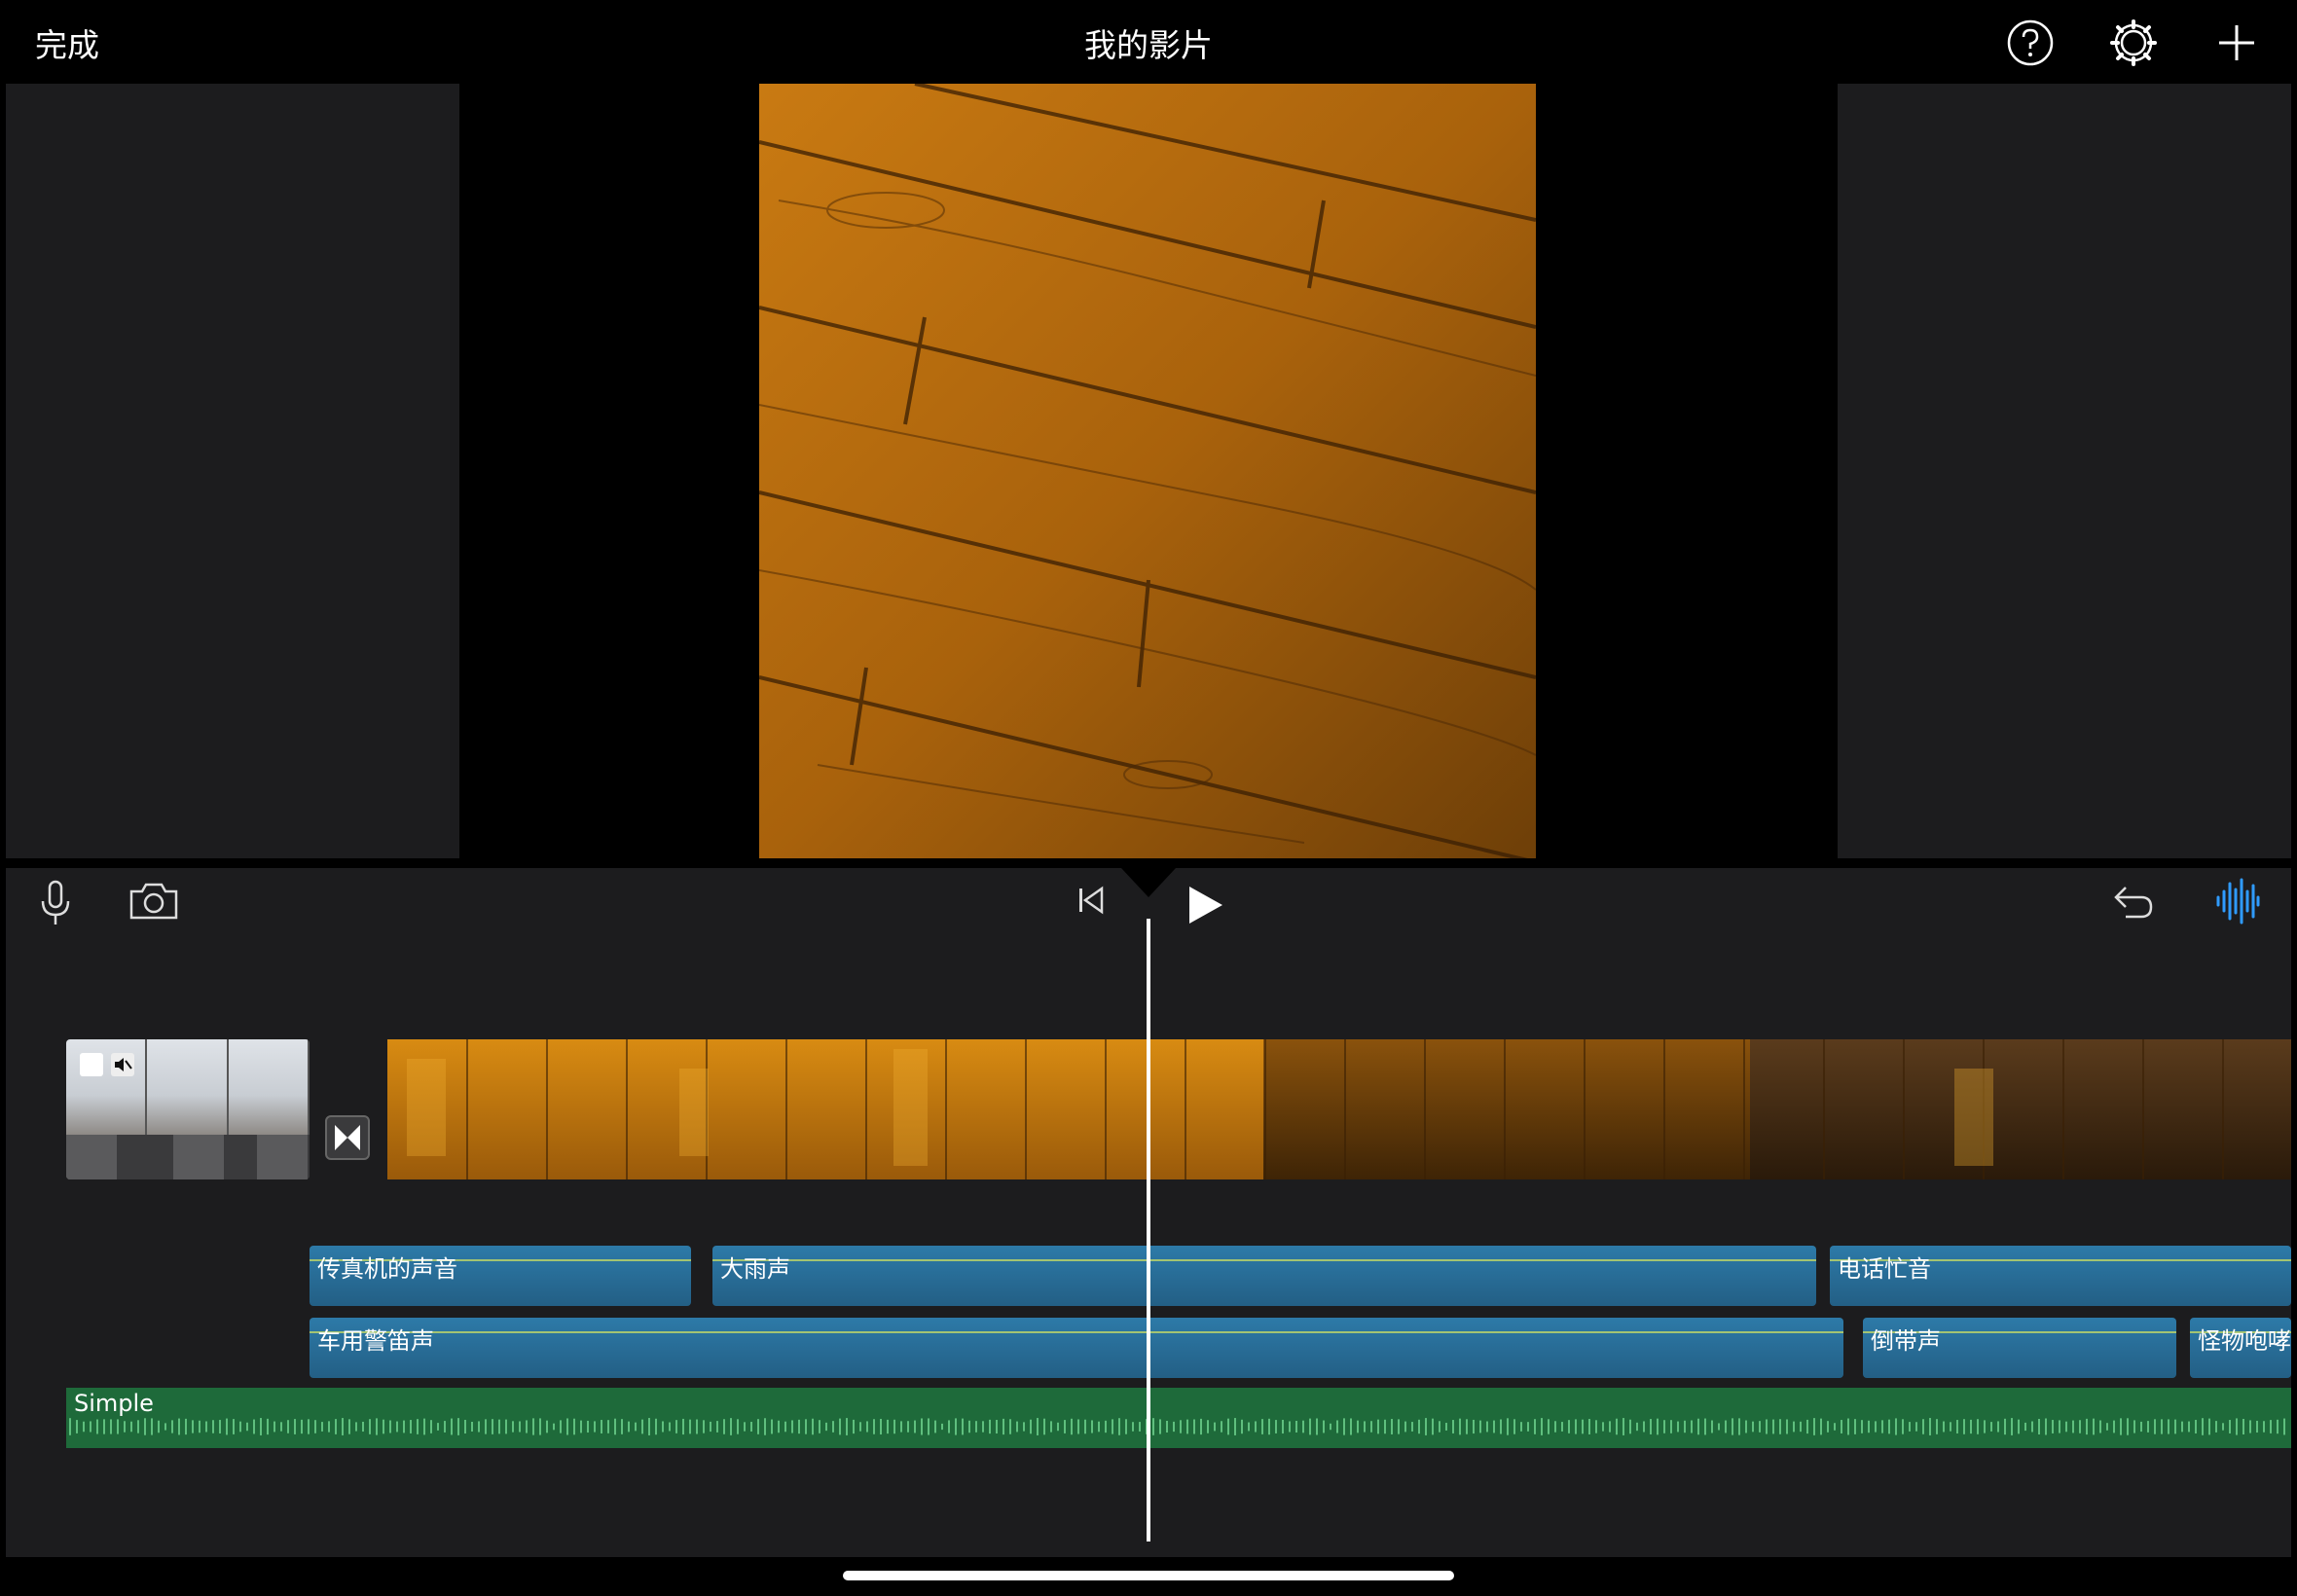 This screenshot has height=1596, width=2297. Describe the element at coordinates (347, 1137) in the screenshot. I see `transition-icon` at that location.